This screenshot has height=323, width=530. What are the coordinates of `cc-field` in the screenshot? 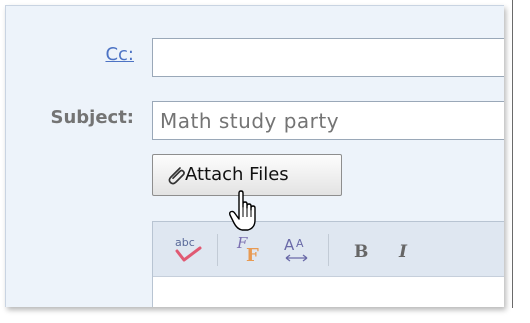 It's located at (328, 57).